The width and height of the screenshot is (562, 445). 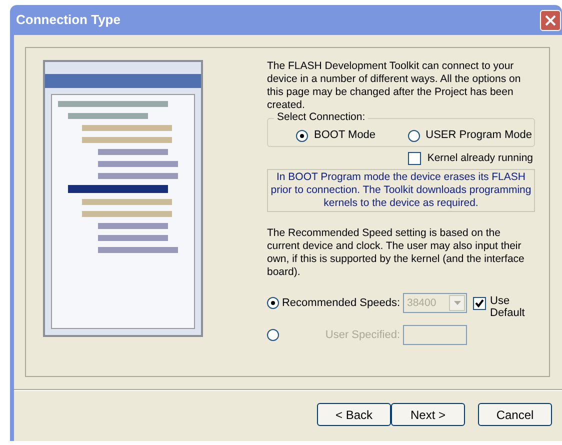 What do you see at coordinates (428, 414) in the screenshot?
I see `dialog-button: Next >` at bounding box center [428, 414].